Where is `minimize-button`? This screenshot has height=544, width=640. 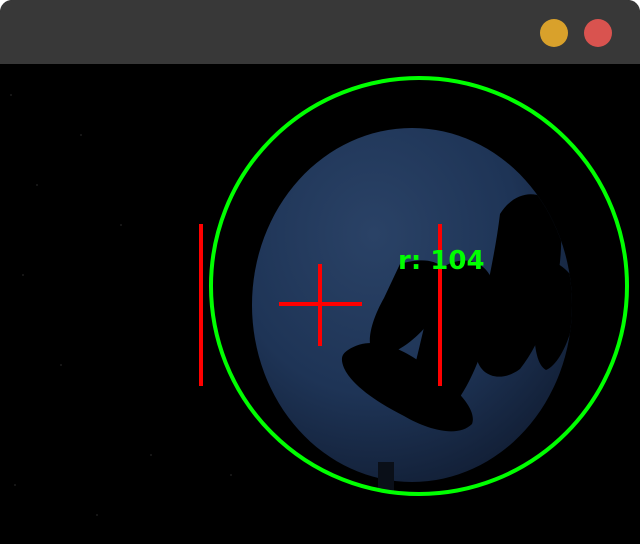
minimize-button is located at coordinates (554, 33).